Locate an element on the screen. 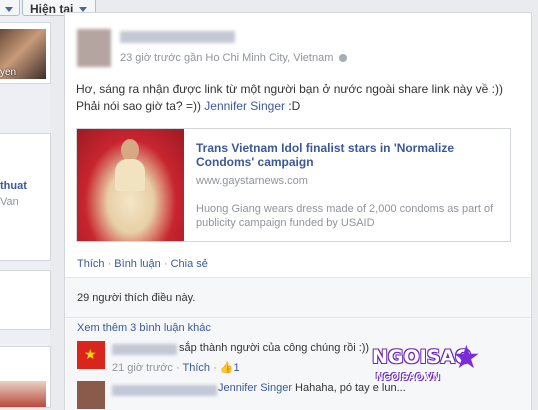 This screenshot has width=538, height=410. profile-name: yen is located at coordinates (8, 72).